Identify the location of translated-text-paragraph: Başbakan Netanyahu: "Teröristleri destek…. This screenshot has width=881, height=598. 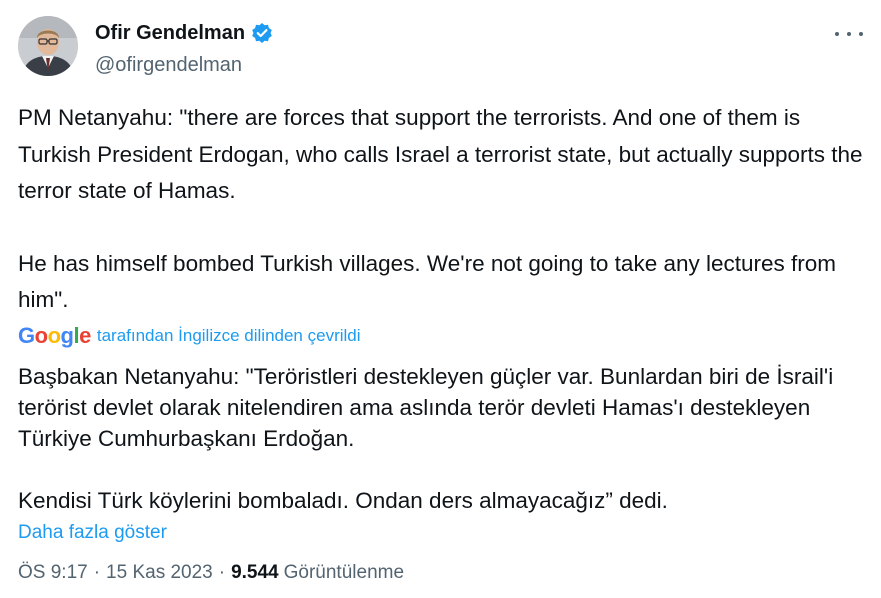
(426, 407).